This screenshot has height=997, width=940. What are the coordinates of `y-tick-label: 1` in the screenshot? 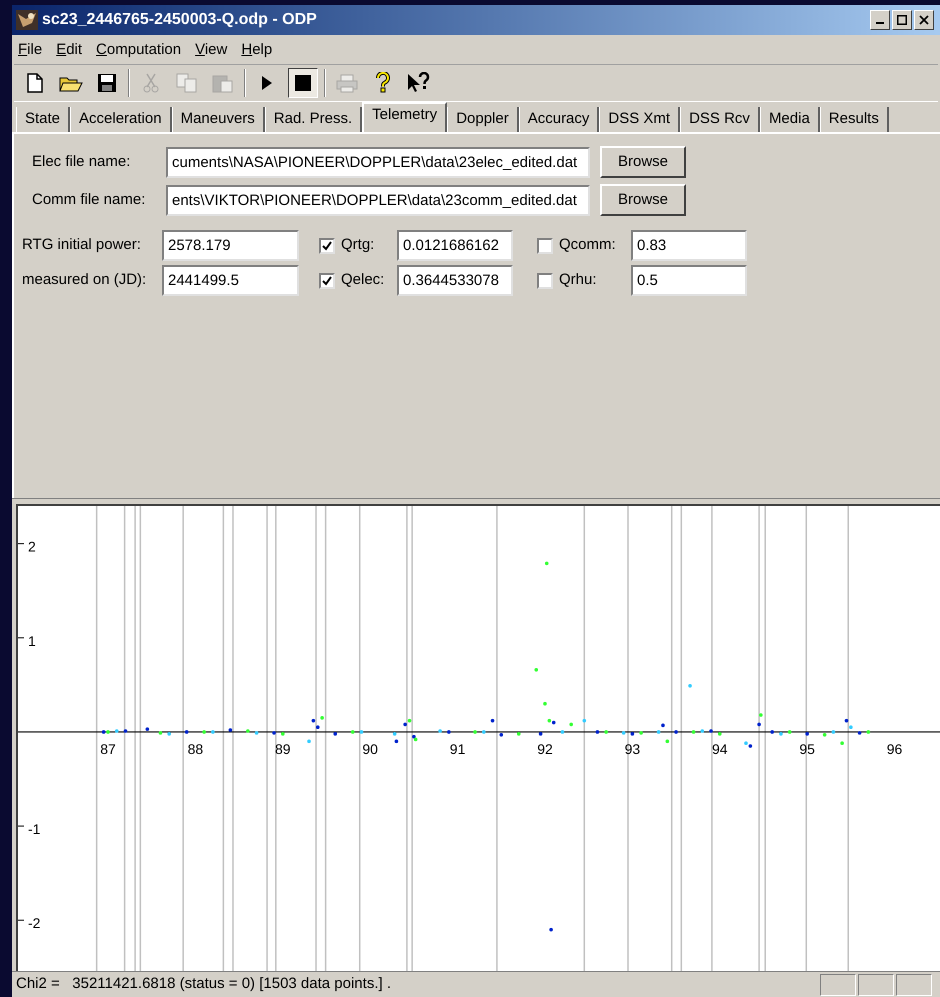 It's located at (32, 640).